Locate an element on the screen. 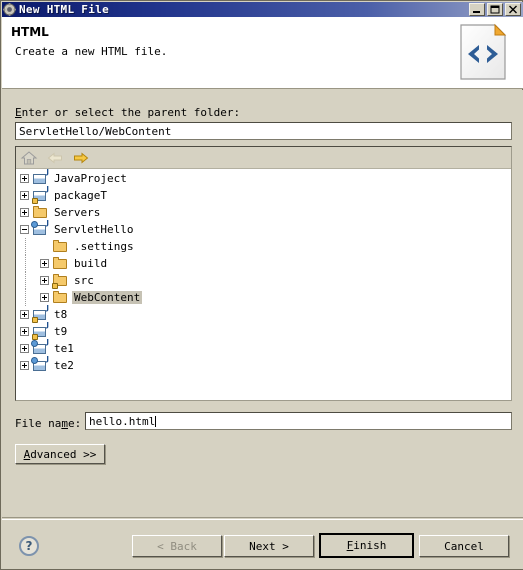 The width and height of the screenshot is (523, 570). folder-locked-icon is located at coordinates (60, 281).